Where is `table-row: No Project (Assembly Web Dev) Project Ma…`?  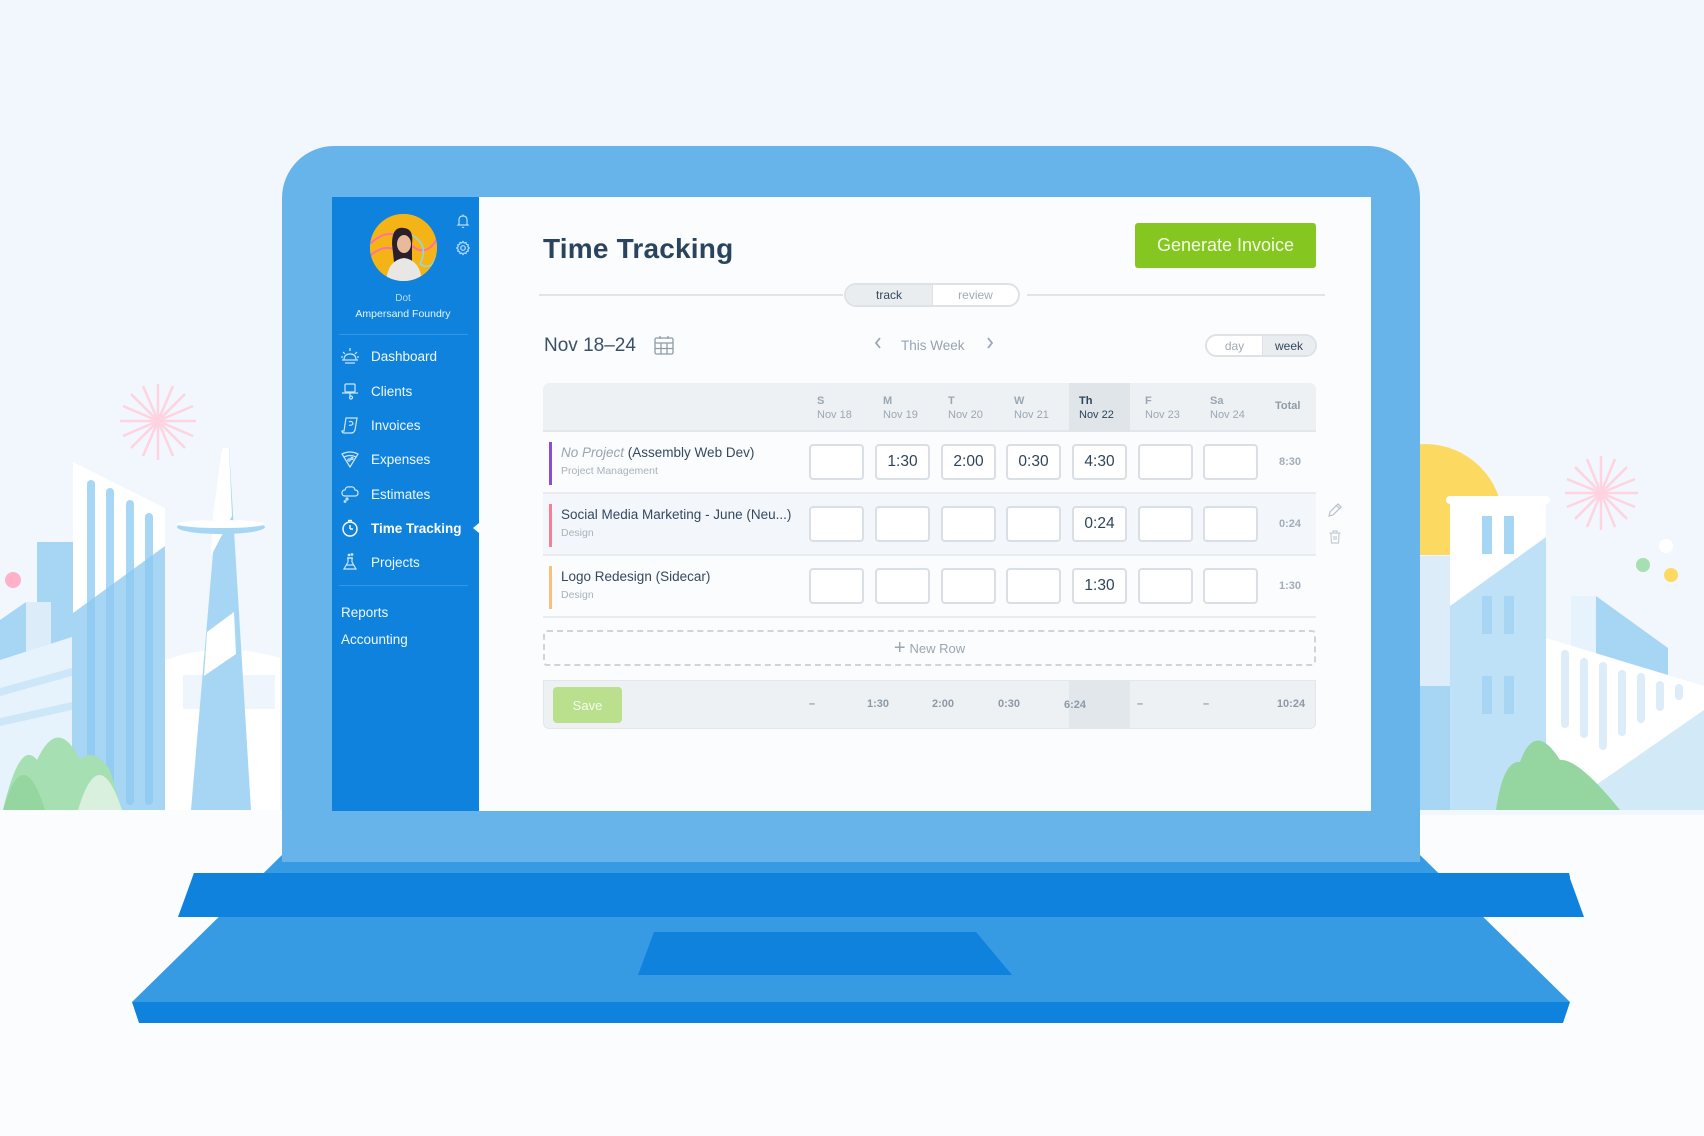 table-row: No Project (Assembly Web Dev) Project Ma… is located at coordinates (929, 463).